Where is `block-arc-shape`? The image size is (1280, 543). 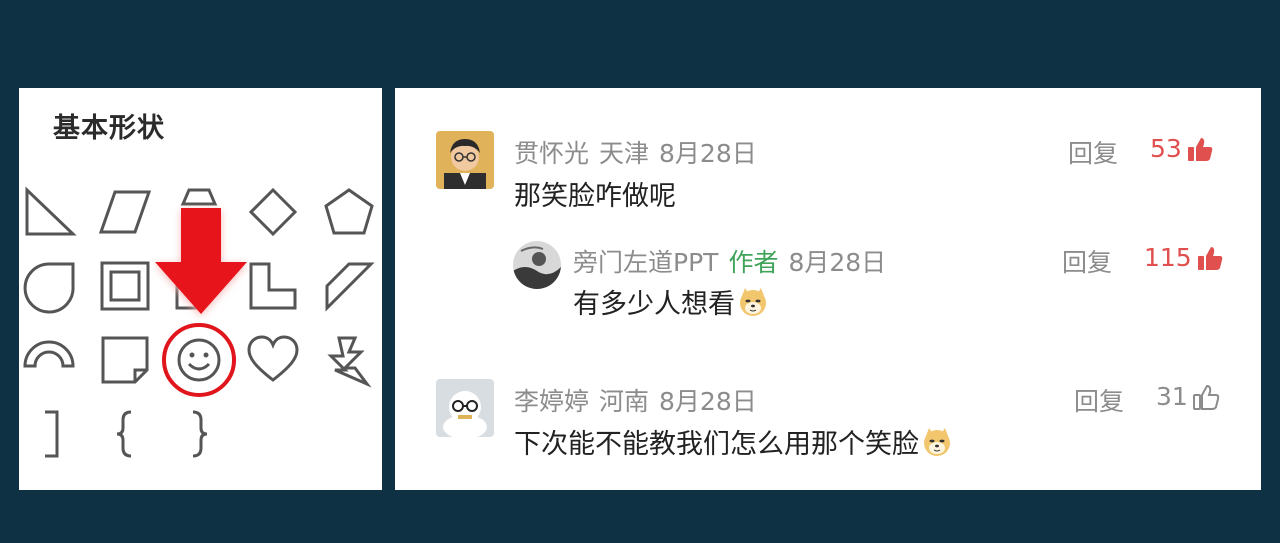
block-arc-shape is located at coordinates (49, 360).